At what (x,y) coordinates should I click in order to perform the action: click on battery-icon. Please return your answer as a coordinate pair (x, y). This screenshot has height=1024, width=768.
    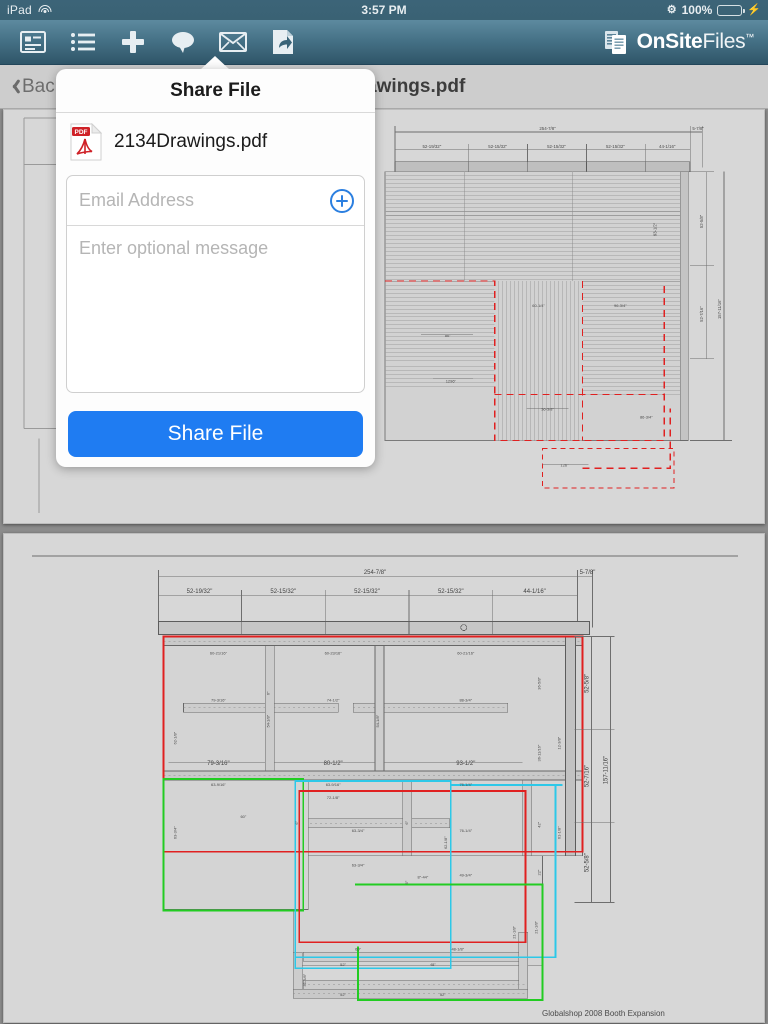
    Looking at the image, I should click on (731, 10).